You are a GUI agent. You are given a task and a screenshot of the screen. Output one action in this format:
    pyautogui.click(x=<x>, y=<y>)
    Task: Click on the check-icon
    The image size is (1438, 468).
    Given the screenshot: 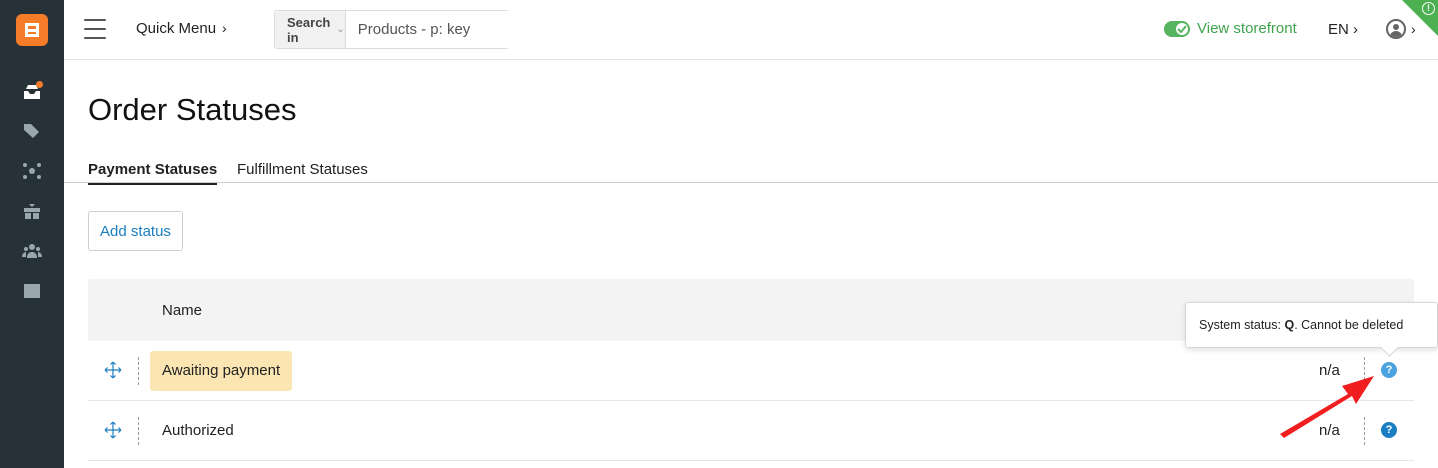 What is the action you would take?
    pyautogui.click(x=1182, y=28)
    